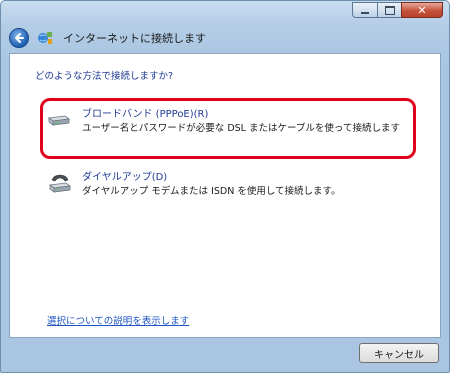 Image resolution: width=450 pixels, height=373 pixels. I want to click on cancel-button: キャンセル, so click(399, 353).